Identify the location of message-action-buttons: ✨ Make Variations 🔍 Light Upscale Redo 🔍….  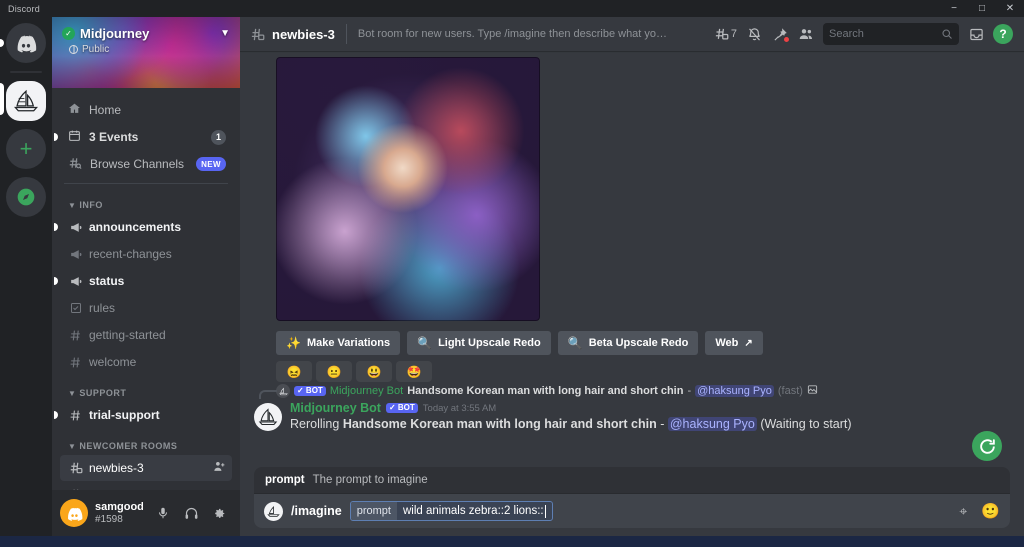
(632, 338).